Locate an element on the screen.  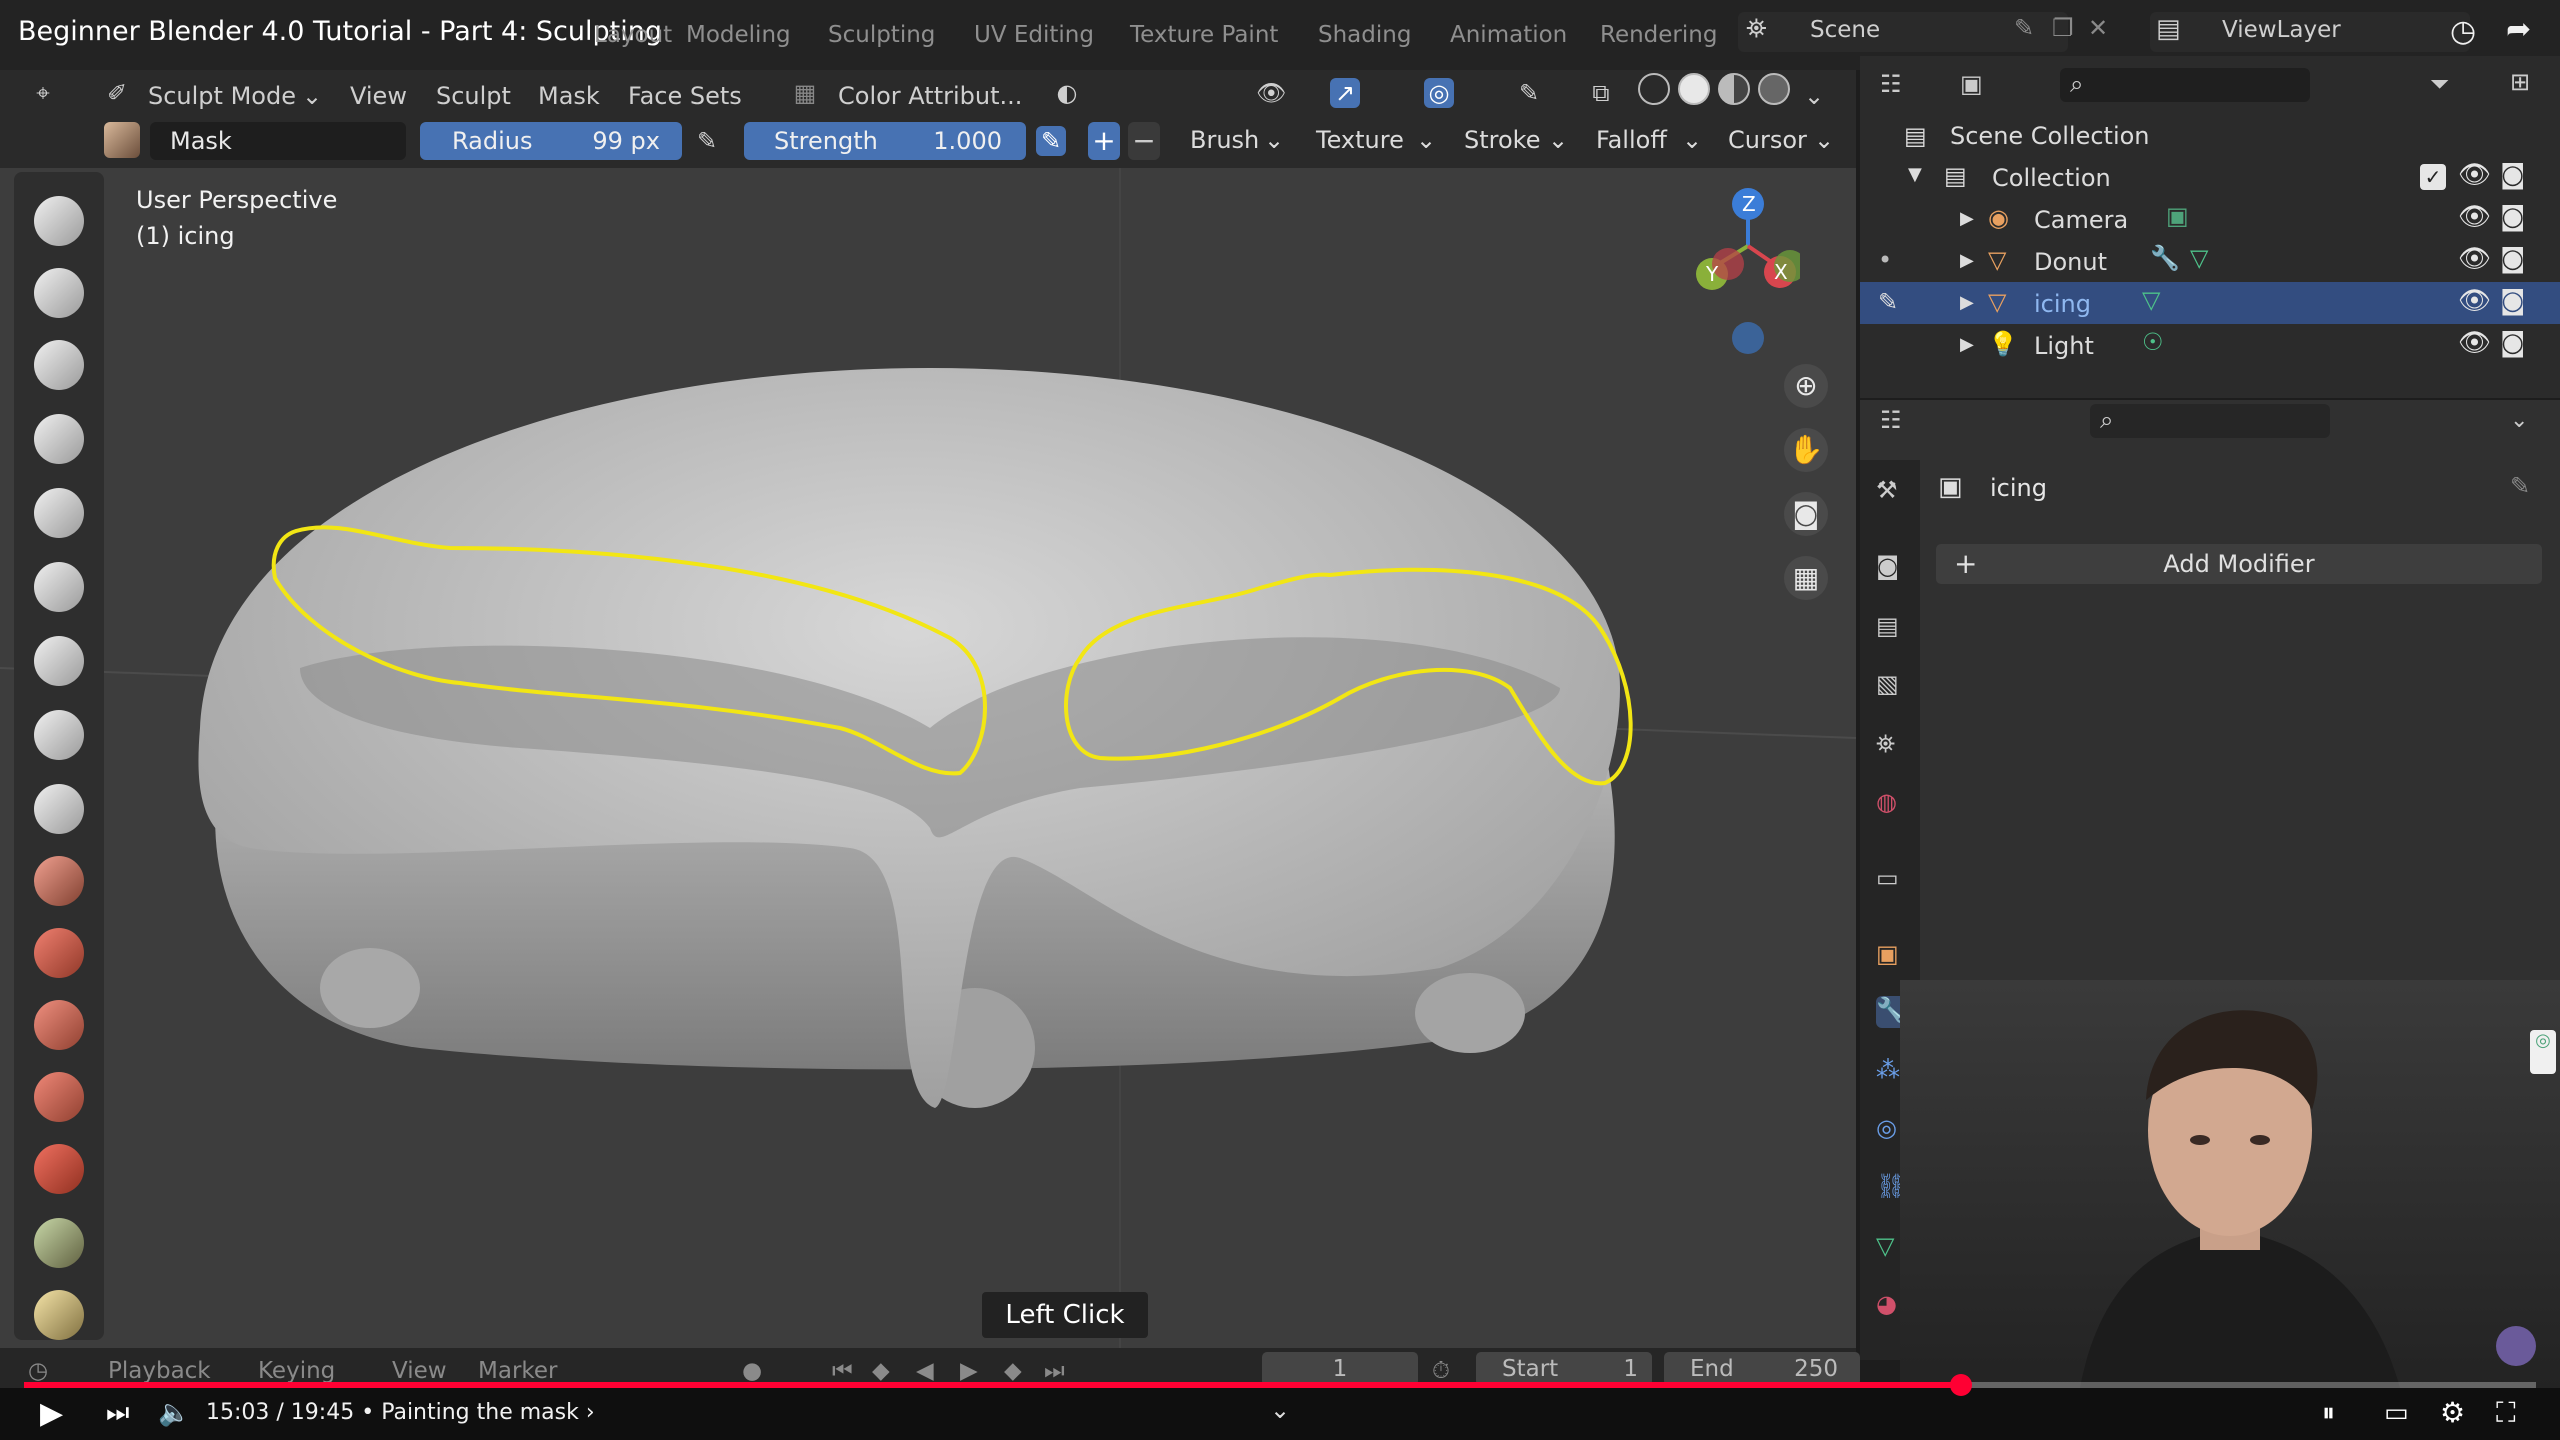
menu-timeline-view: View is located at coordinates (419, 1371).